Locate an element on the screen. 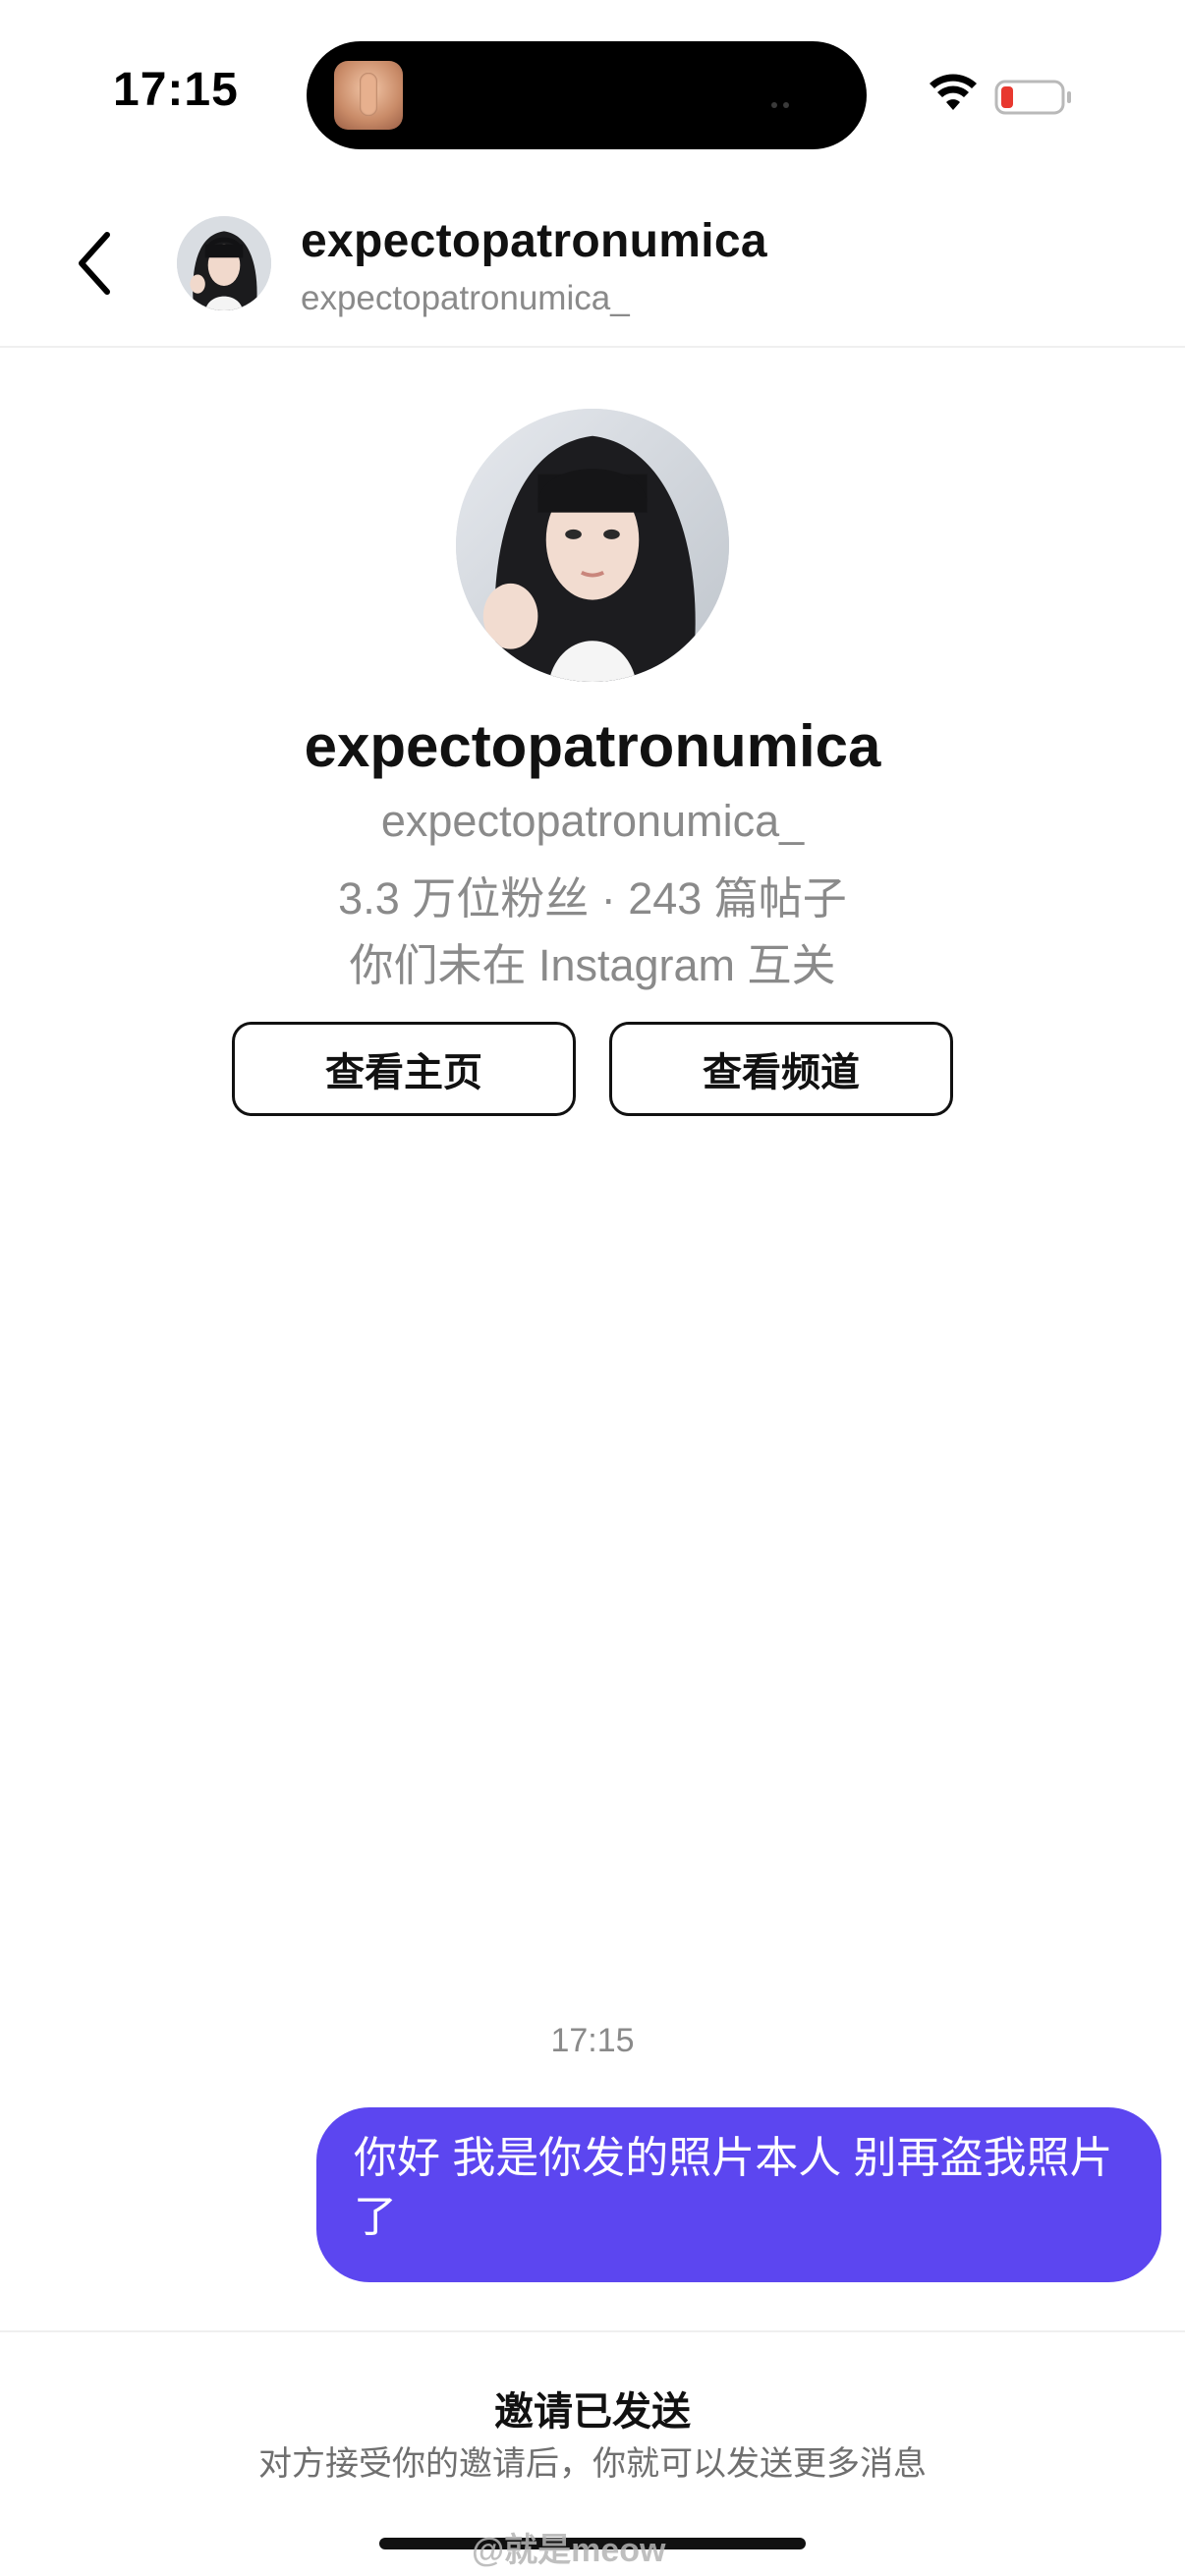  header-avatar is located at coordinates (224, 263).